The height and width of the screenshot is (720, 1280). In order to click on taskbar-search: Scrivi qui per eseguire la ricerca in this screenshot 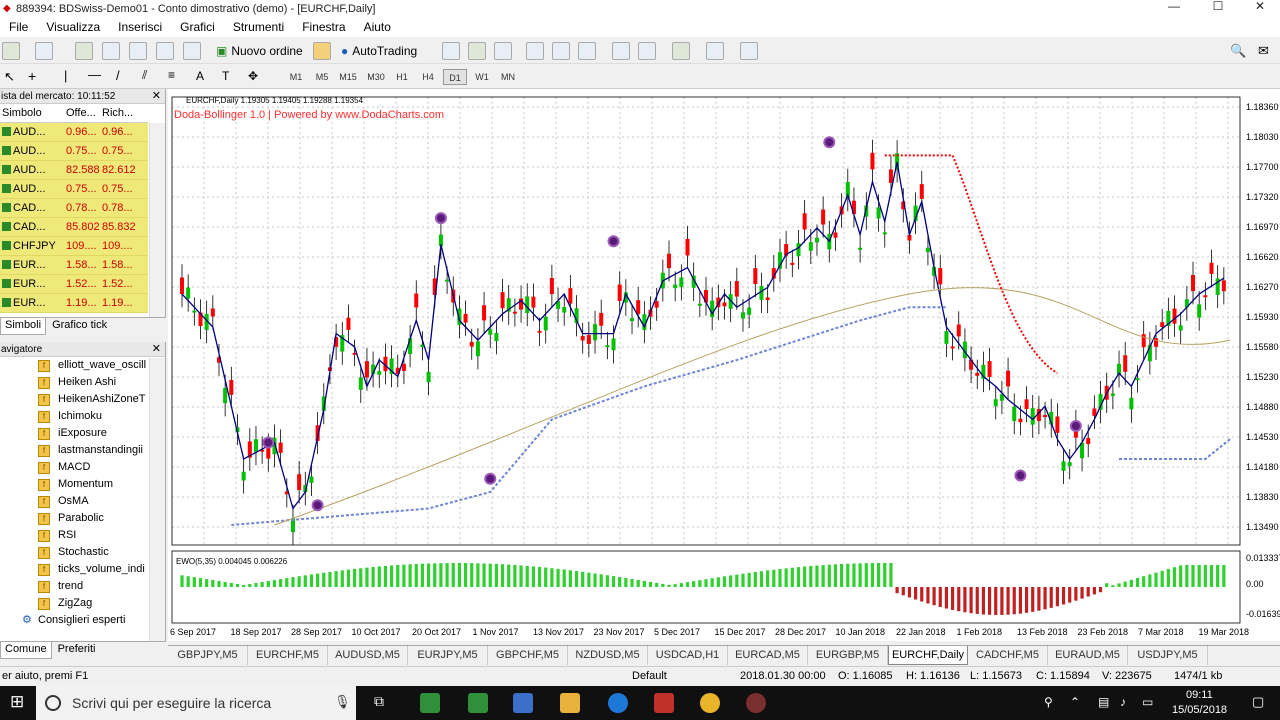, I will do `click(196, 703)`.